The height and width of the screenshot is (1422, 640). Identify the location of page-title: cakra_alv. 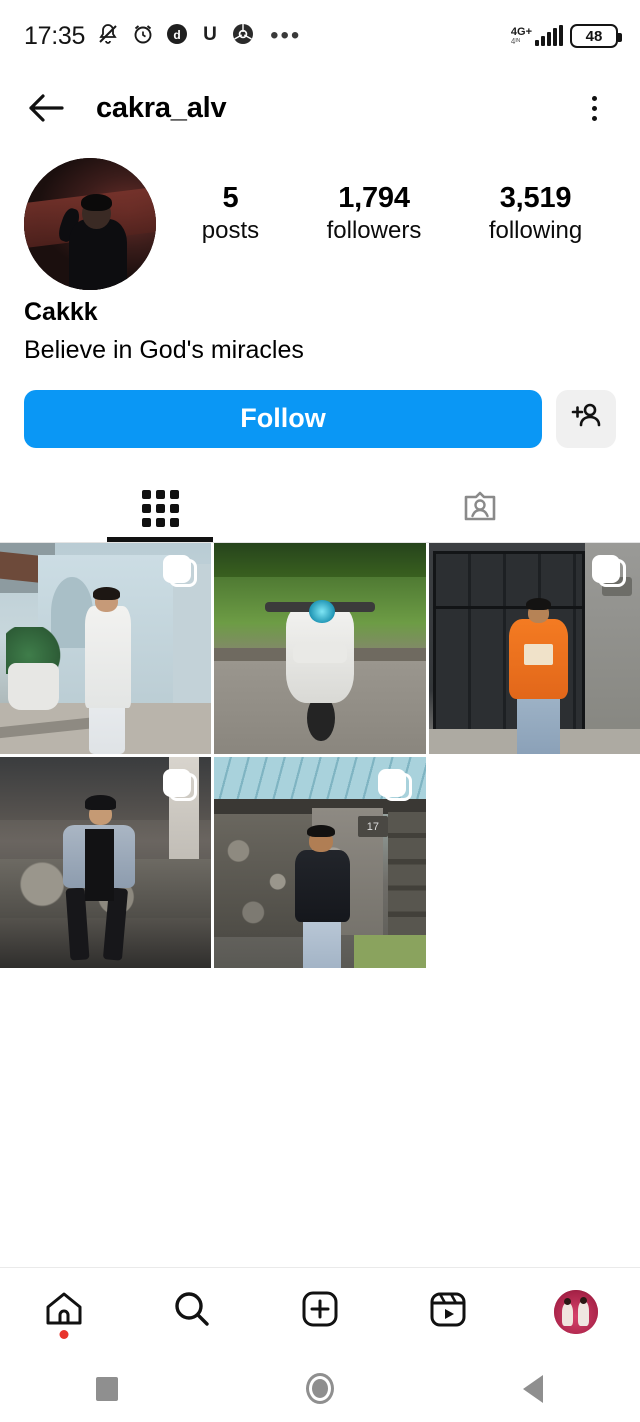
(161, 107).